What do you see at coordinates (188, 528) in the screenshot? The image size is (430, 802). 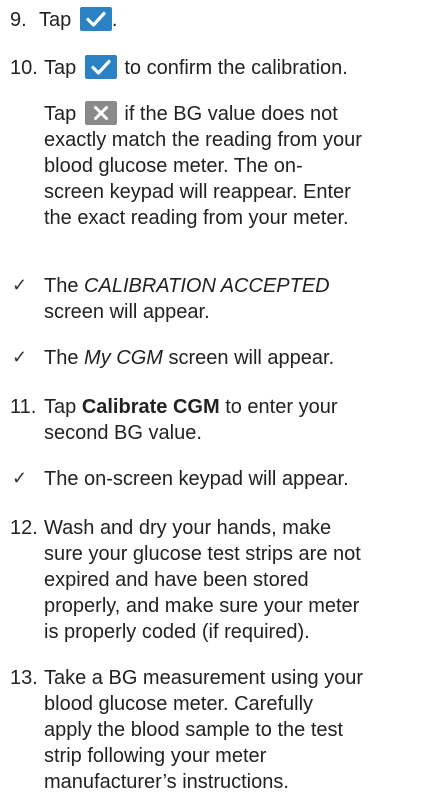 I see `step-text: Wash and dry your hands, make` at bounding box center [188, 528].